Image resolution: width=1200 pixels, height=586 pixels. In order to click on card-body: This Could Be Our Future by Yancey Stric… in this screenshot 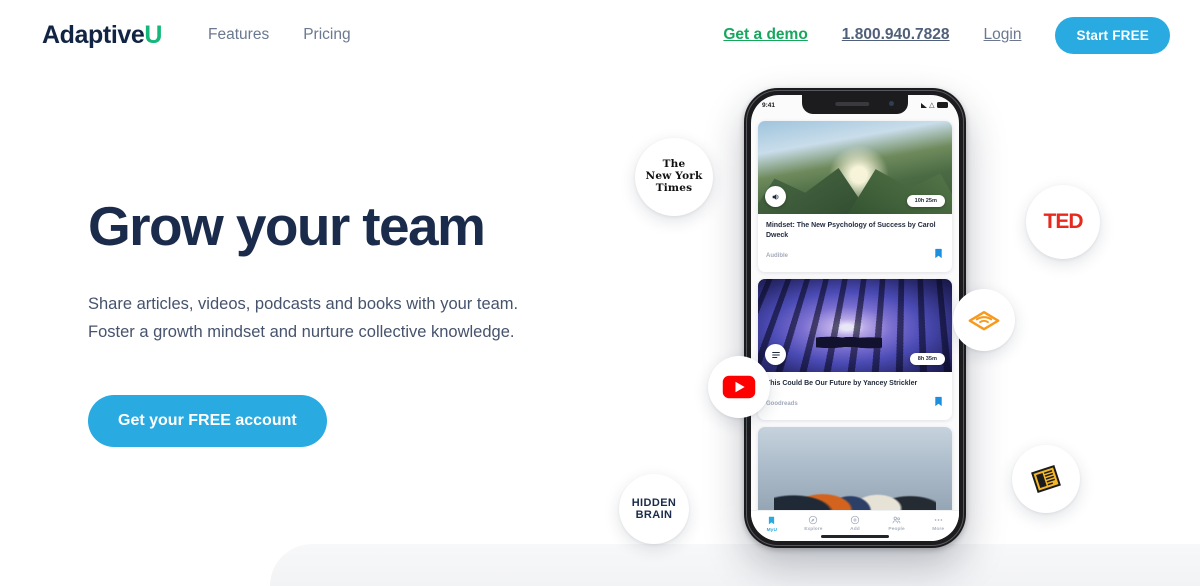, I will do `click(855, 396)`.